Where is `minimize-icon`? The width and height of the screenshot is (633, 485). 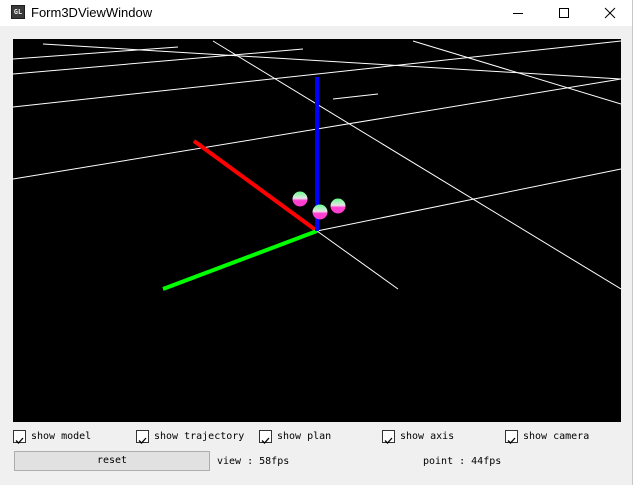 minimize-icon is located at coordinates (518, 13).